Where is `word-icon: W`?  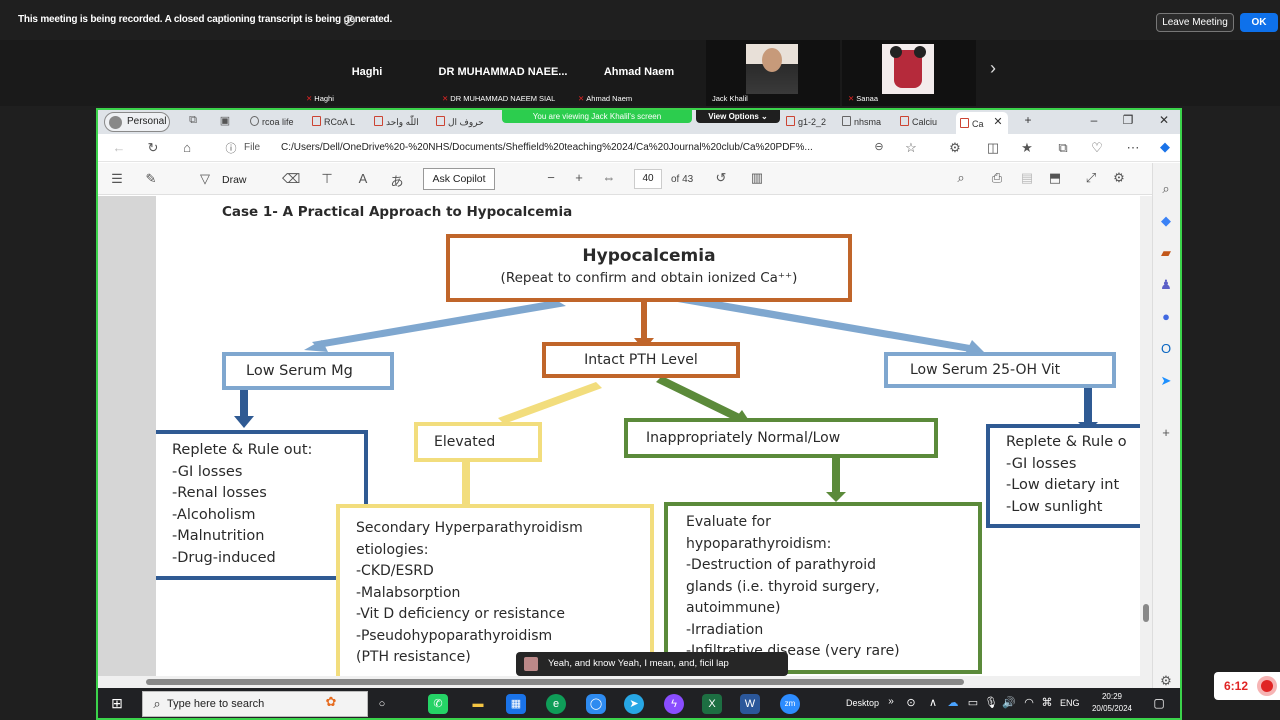
word-icon: W is located at coordinates (750, 704).